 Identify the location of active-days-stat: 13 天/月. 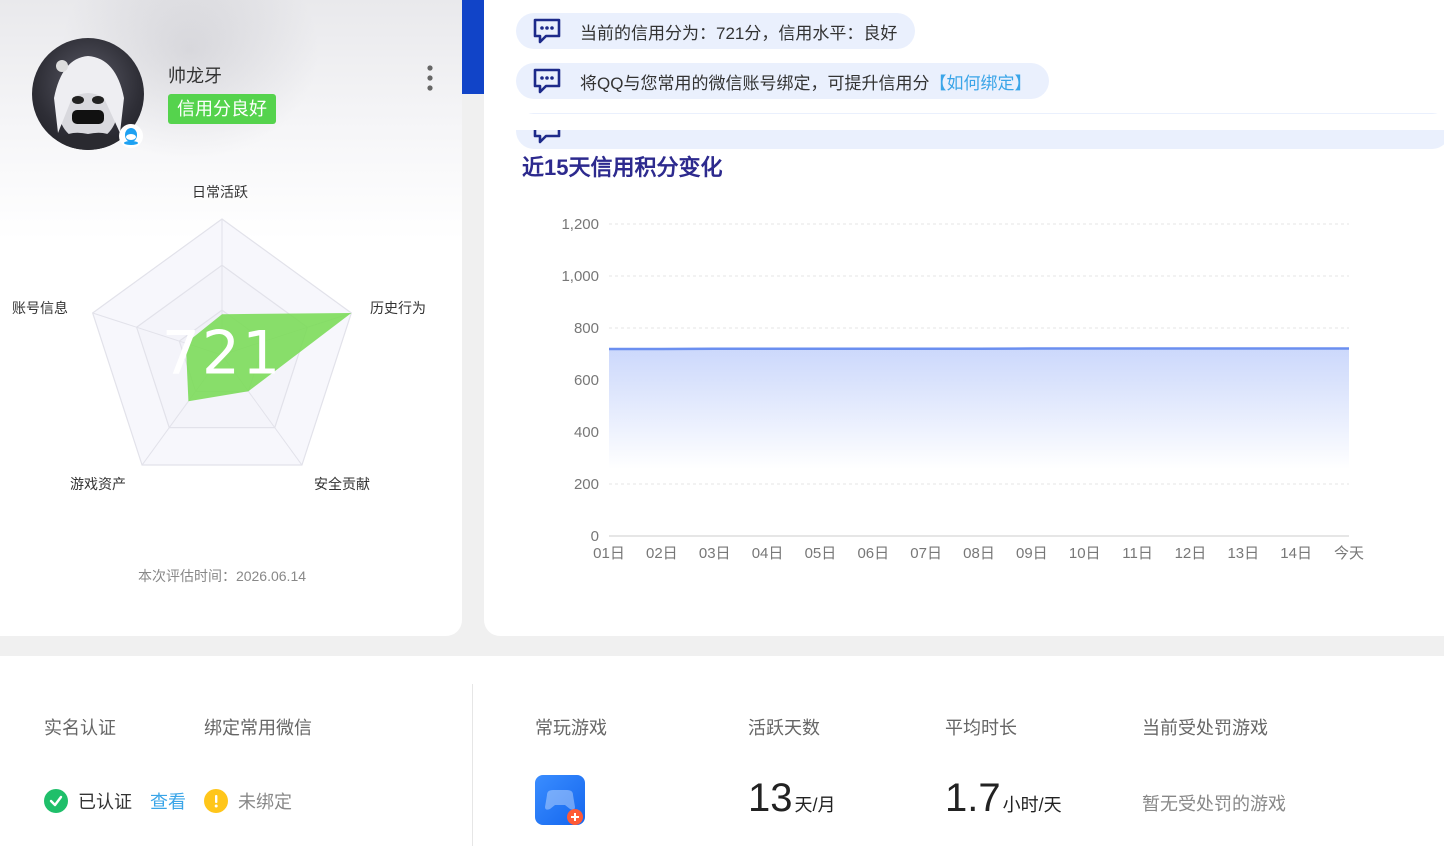
(792, 798).